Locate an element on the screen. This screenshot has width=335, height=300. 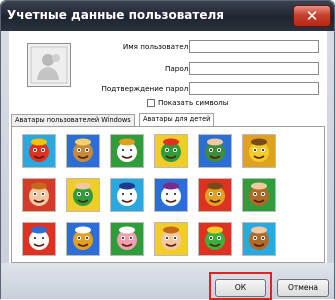
cat-gold-icon is located at coordinates (259, 150).